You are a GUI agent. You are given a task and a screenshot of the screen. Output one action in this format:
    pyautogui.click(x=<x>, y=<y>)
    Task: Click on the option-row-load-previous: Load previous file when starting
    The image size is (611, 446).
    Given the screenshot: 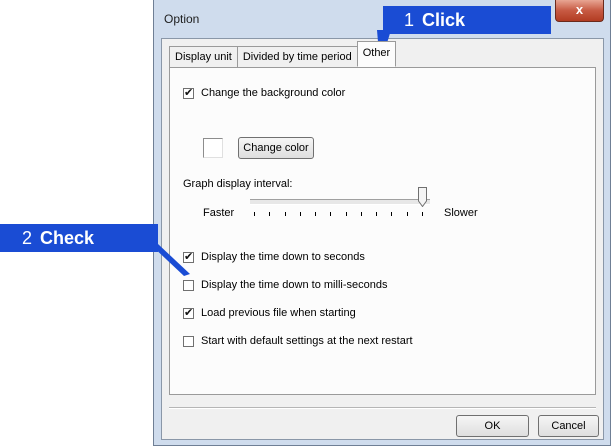 What is the action you would take?
    pyautogui.click(x=269, y=312)
    